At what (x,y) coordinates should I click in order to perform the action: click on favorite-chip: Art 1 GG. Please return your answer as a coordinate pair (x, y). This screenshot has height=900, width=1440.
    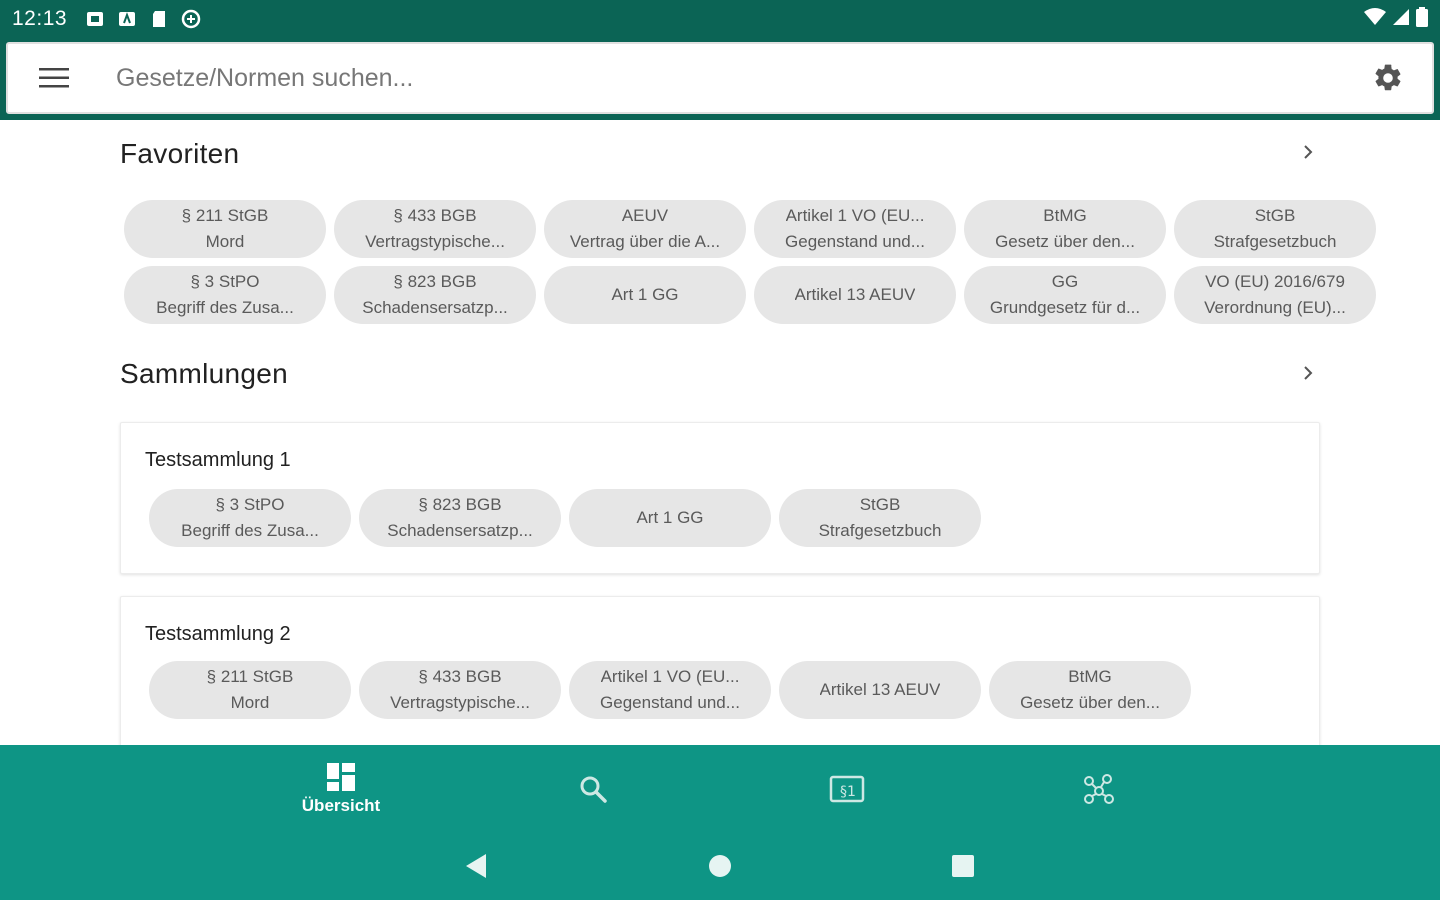
    Looking at the image, I should click on (645, 295).